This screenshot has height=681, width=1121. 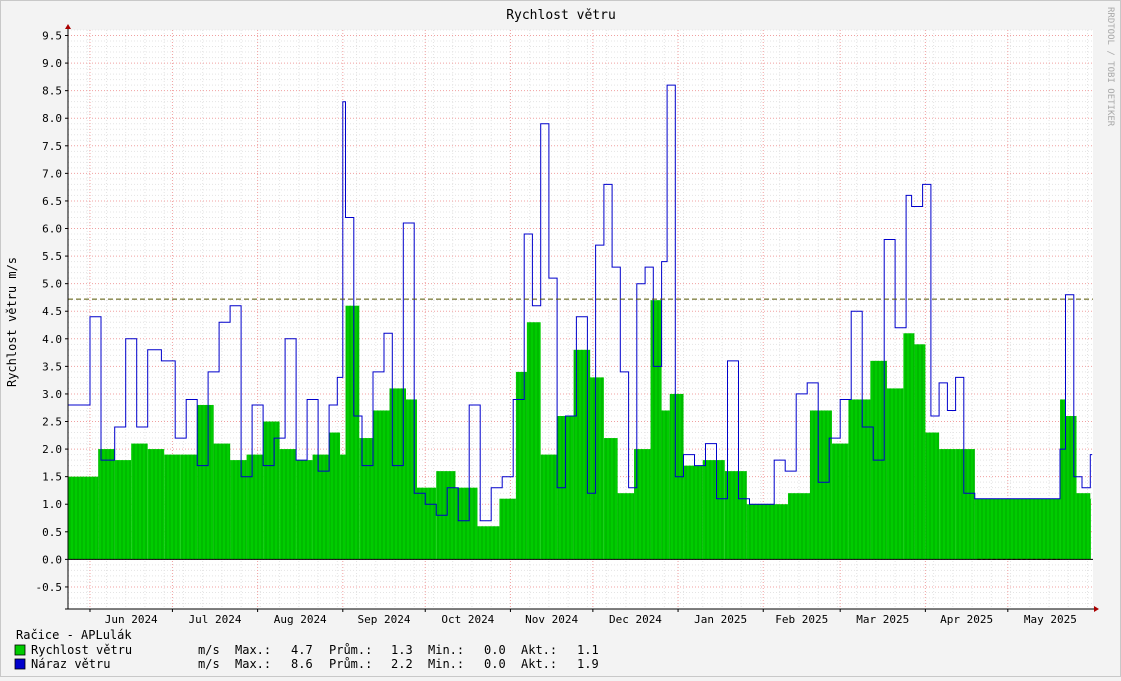 What do you see at coordinates (131, 619) in the screenshot?
I see `x-tick-label: Jun 2024` at bounding box center [131, 619].